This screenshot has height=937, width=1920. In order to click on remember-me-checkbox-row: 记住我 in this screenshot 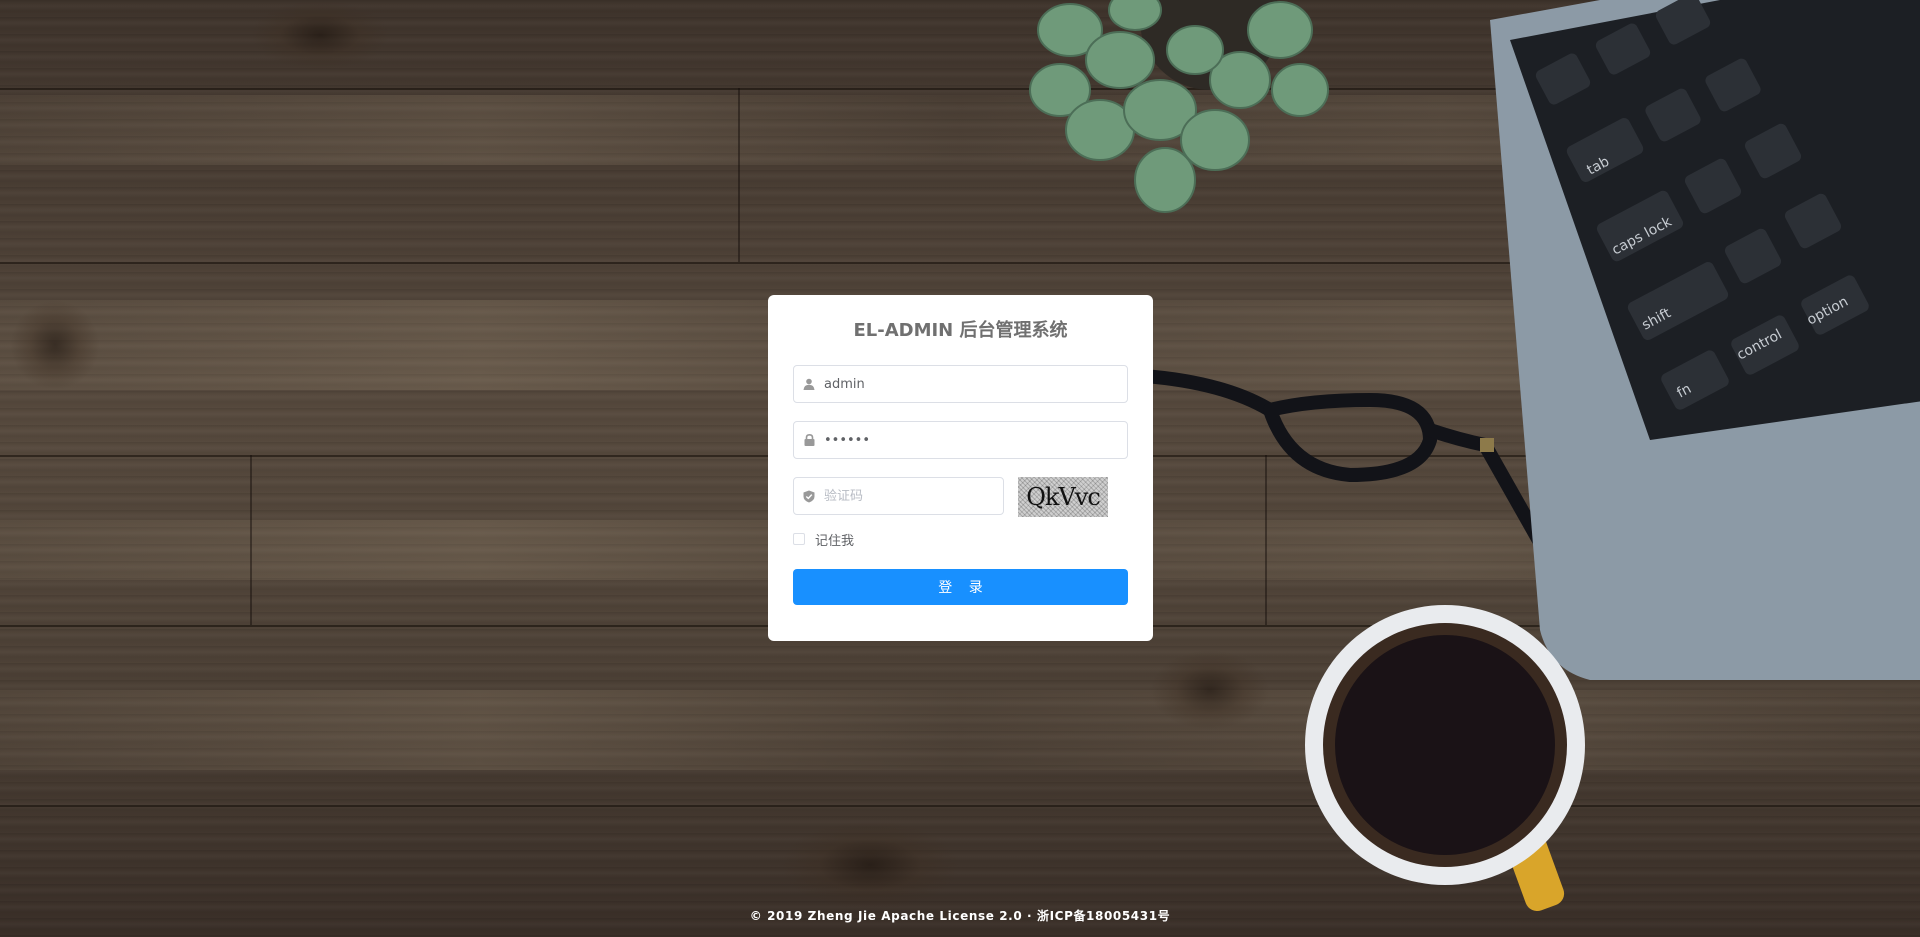, I will do `click(960, 539)`.